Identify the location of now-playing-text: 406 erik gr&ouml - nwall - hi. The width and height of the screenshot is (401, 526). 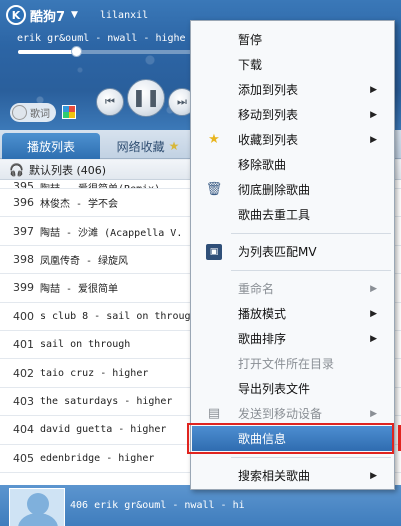
(157, 505).